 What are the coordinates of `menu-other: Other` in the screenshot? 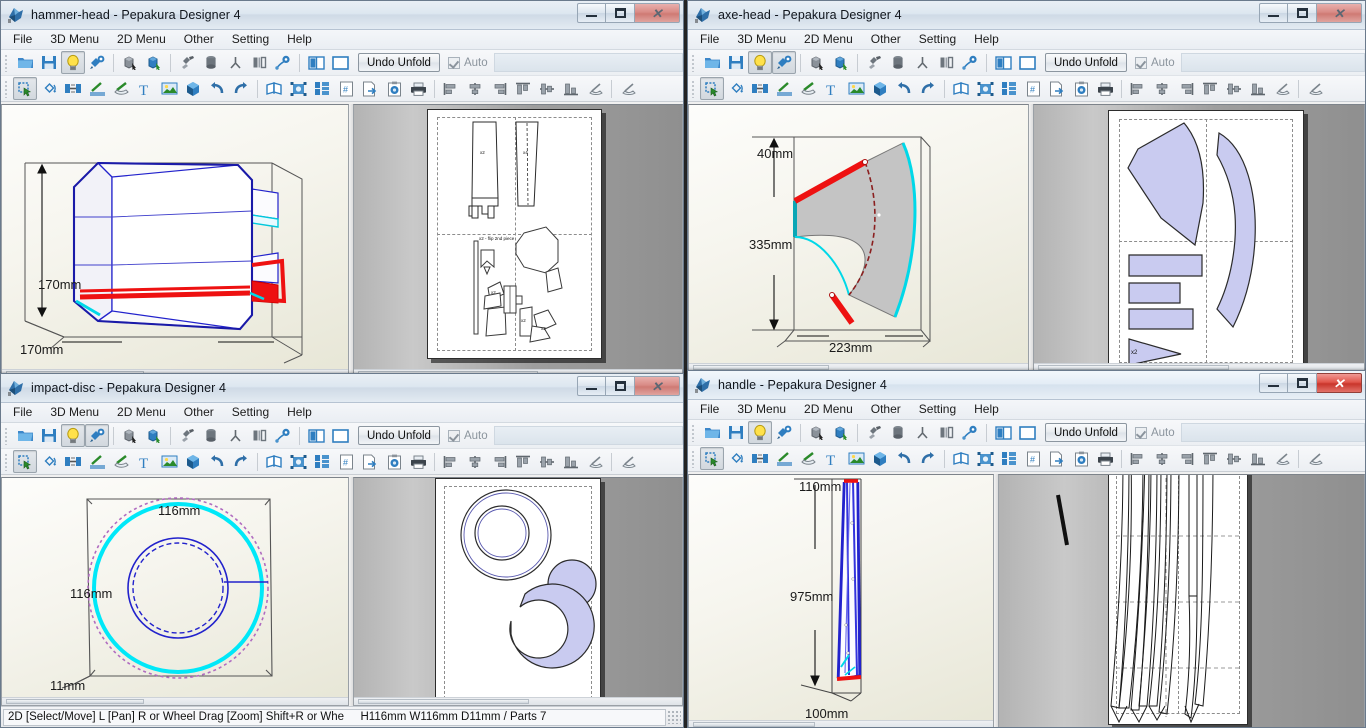 It's located at (199, 39).